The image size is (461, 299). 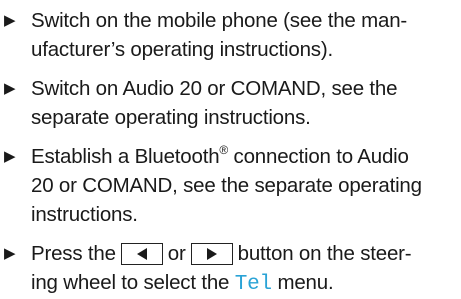 What do you see at coordinates (84, 214) in the screenshot?
I see `step-3-line-3: instructions.` at bounding box center [84, 214].